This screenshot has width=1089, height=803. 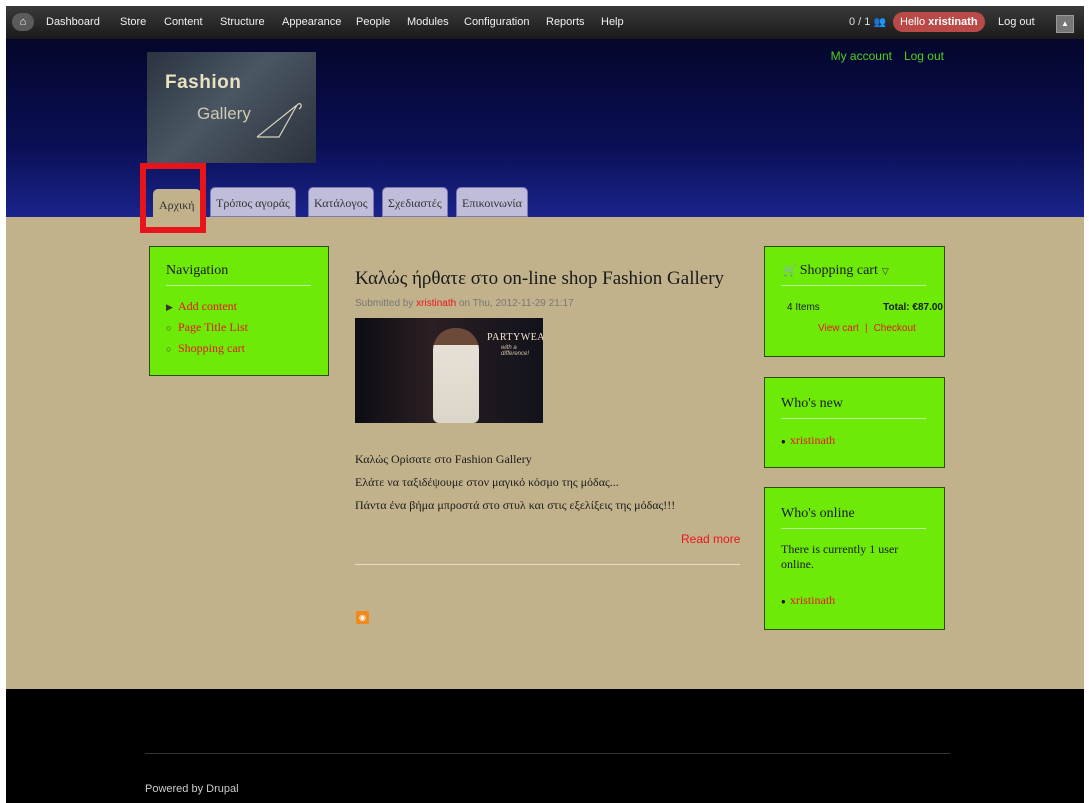 What do you see at coordinates (515, 351) in the screenshot?
I see `image-text-tagline: with a difference!` at bounding box center [515, 351].